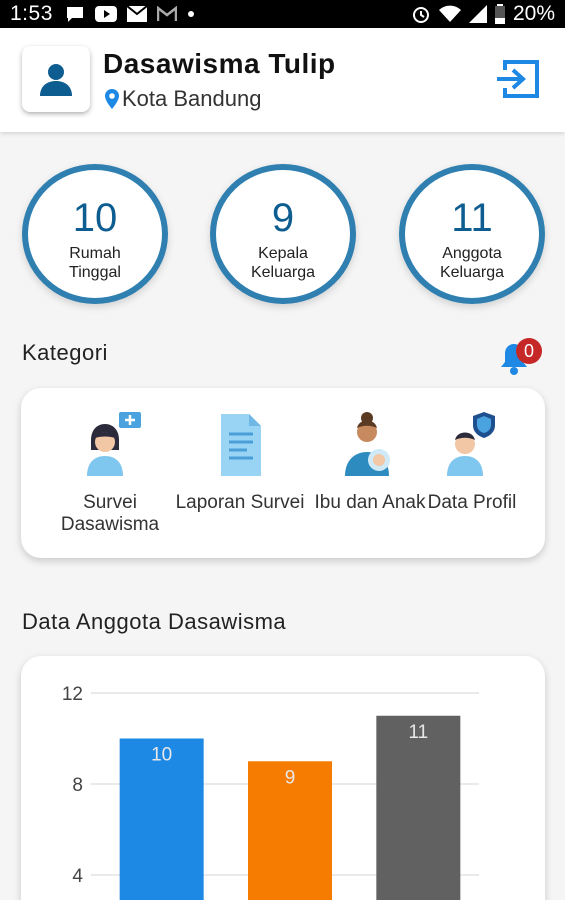  Describe the element at coordinates (114, 444) in the screenshot. I see `survey-woman-icon` at that location.